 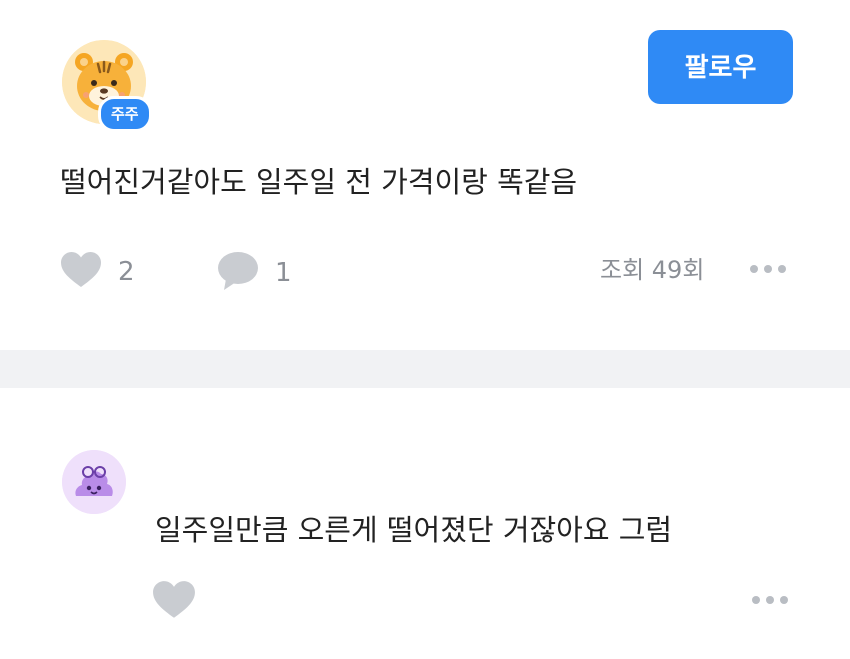 I want to click on post-stats-row: 2 1 조회 49회, so click(x=425, y=270).